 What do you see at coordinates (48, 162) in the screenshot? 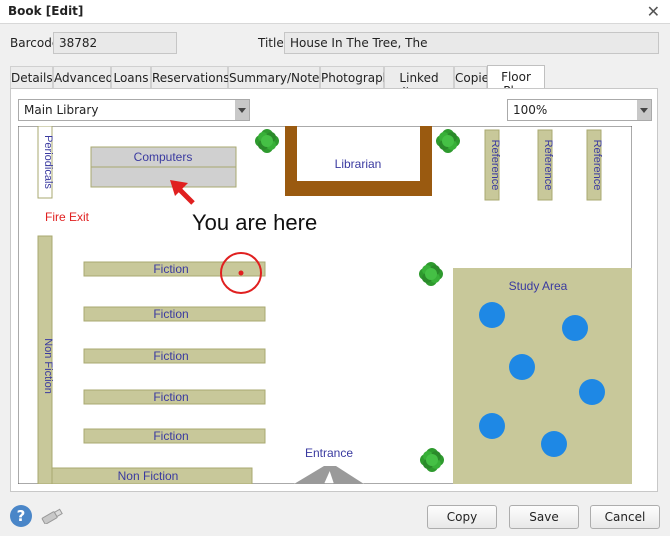
I see `periodicals-label: Periodicals` at bounding box center [48, 162].